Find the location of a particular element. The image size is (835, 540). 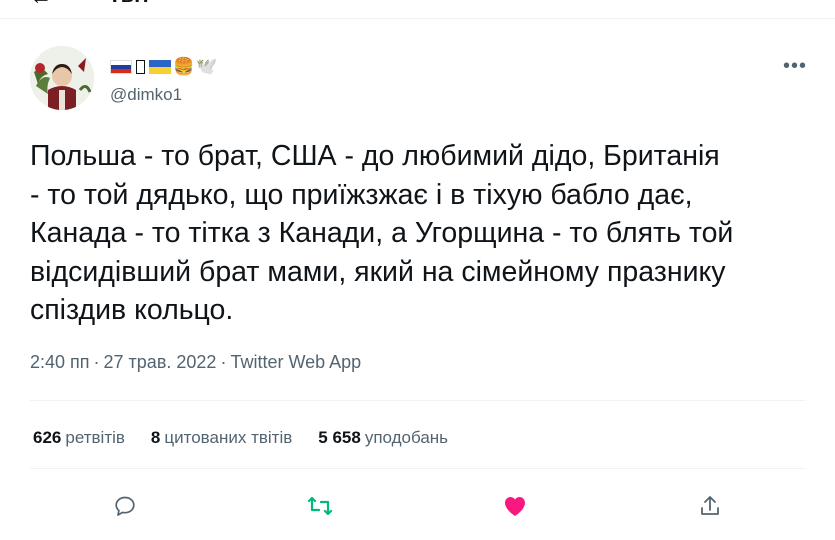

russia-flag-icon is located at coordinates (121, 67).